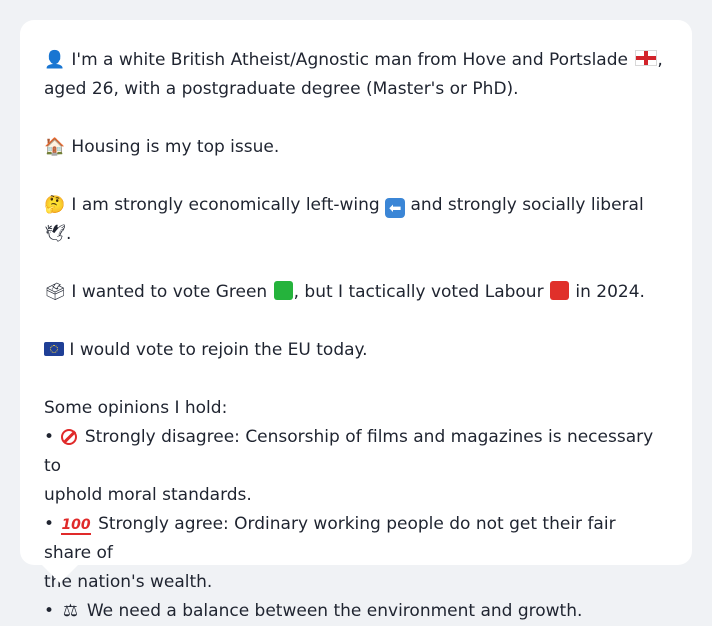 The height and width of the screenshot is (626, 712). What do you see at coordinates (610, 292) in the screenshot?
I see `vote-year-text: in 2024.` at bounding box center [610, 292].